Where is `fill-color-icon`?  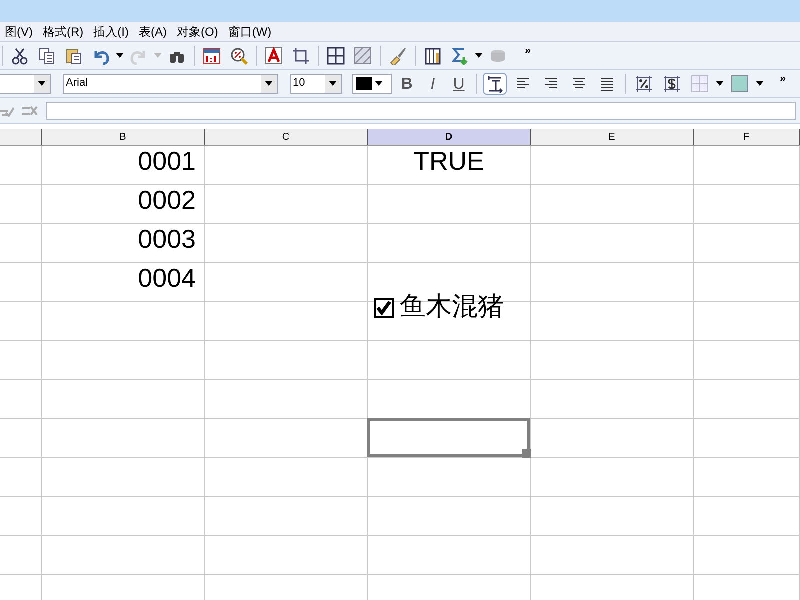 fill-color-icon is located at coordinates (740, 83).